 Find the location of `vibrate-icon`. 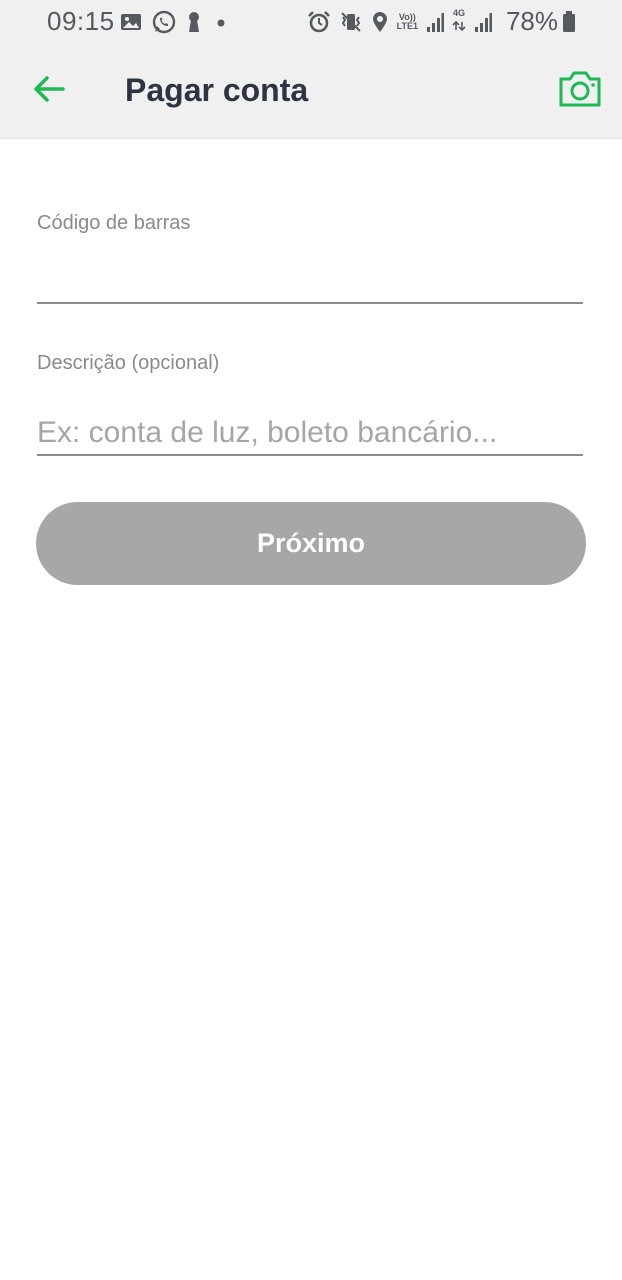

vibrate-icon is located at coordinates (351, 22).